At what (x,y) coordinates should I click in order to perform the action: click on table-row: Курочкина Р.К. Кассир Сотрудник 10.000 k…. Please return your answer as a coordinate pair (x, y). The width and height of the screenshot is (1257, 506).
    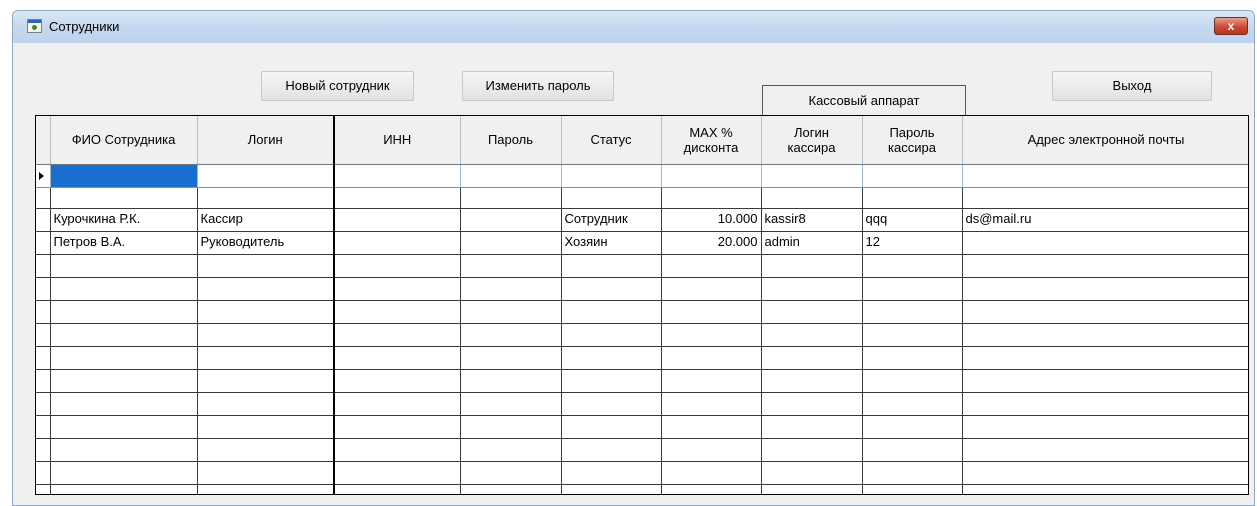
    Looking at the image, I should click on (642, 220).